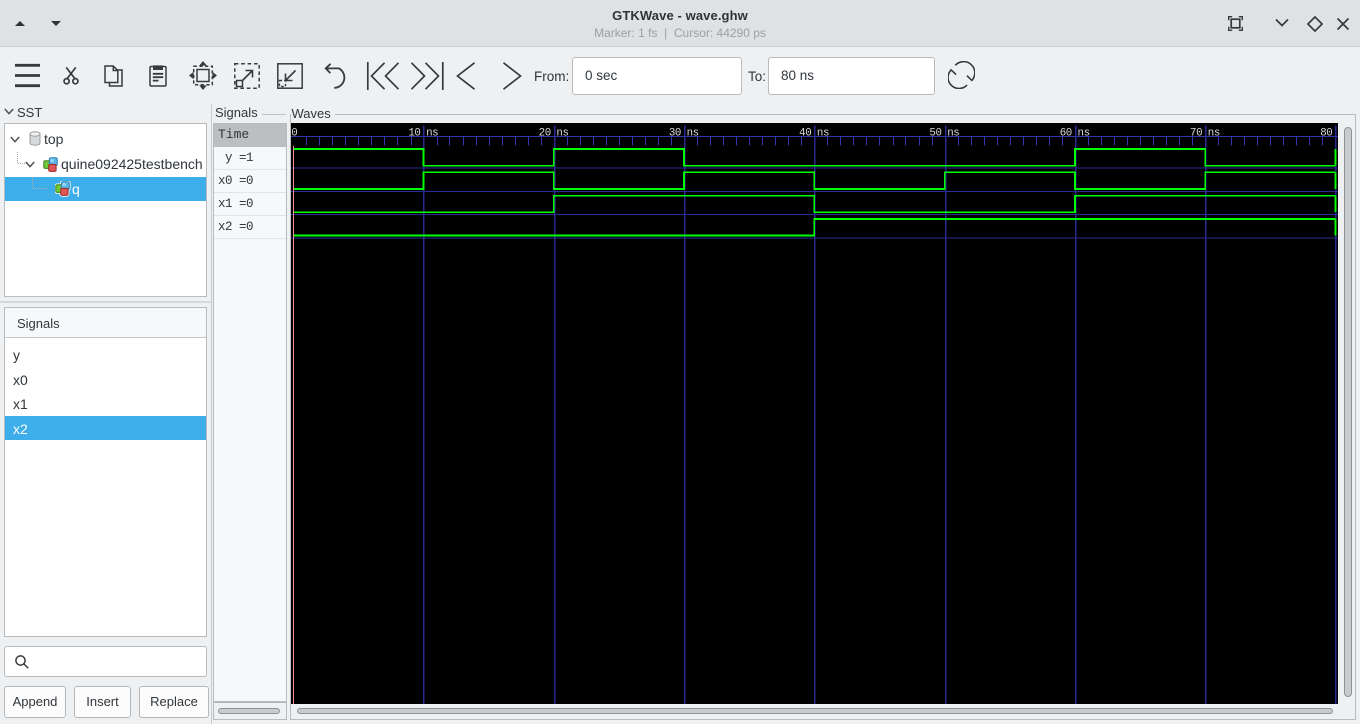  What do you see at coordinates (1326, 133) in the screenshot?
I see `svg-text: 80` at bounding box center [1326, 133].